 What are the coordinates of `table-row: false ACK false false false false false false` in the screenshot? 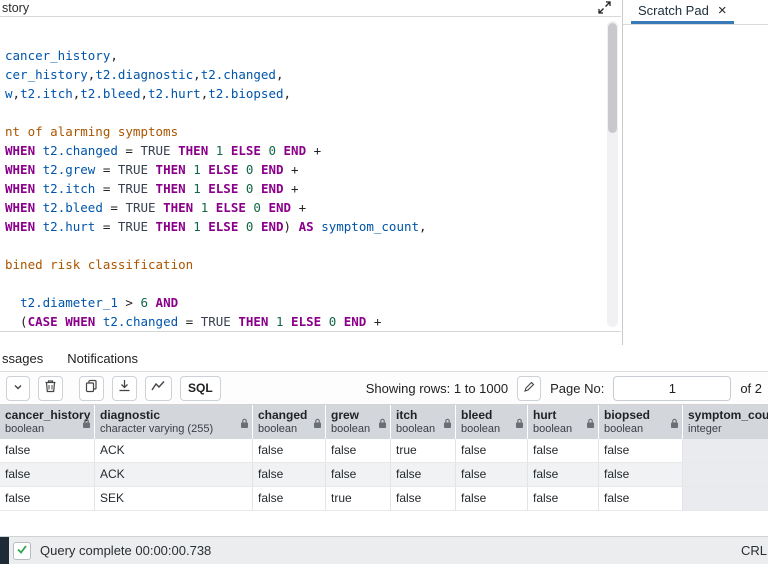 It's located at (384, 475).